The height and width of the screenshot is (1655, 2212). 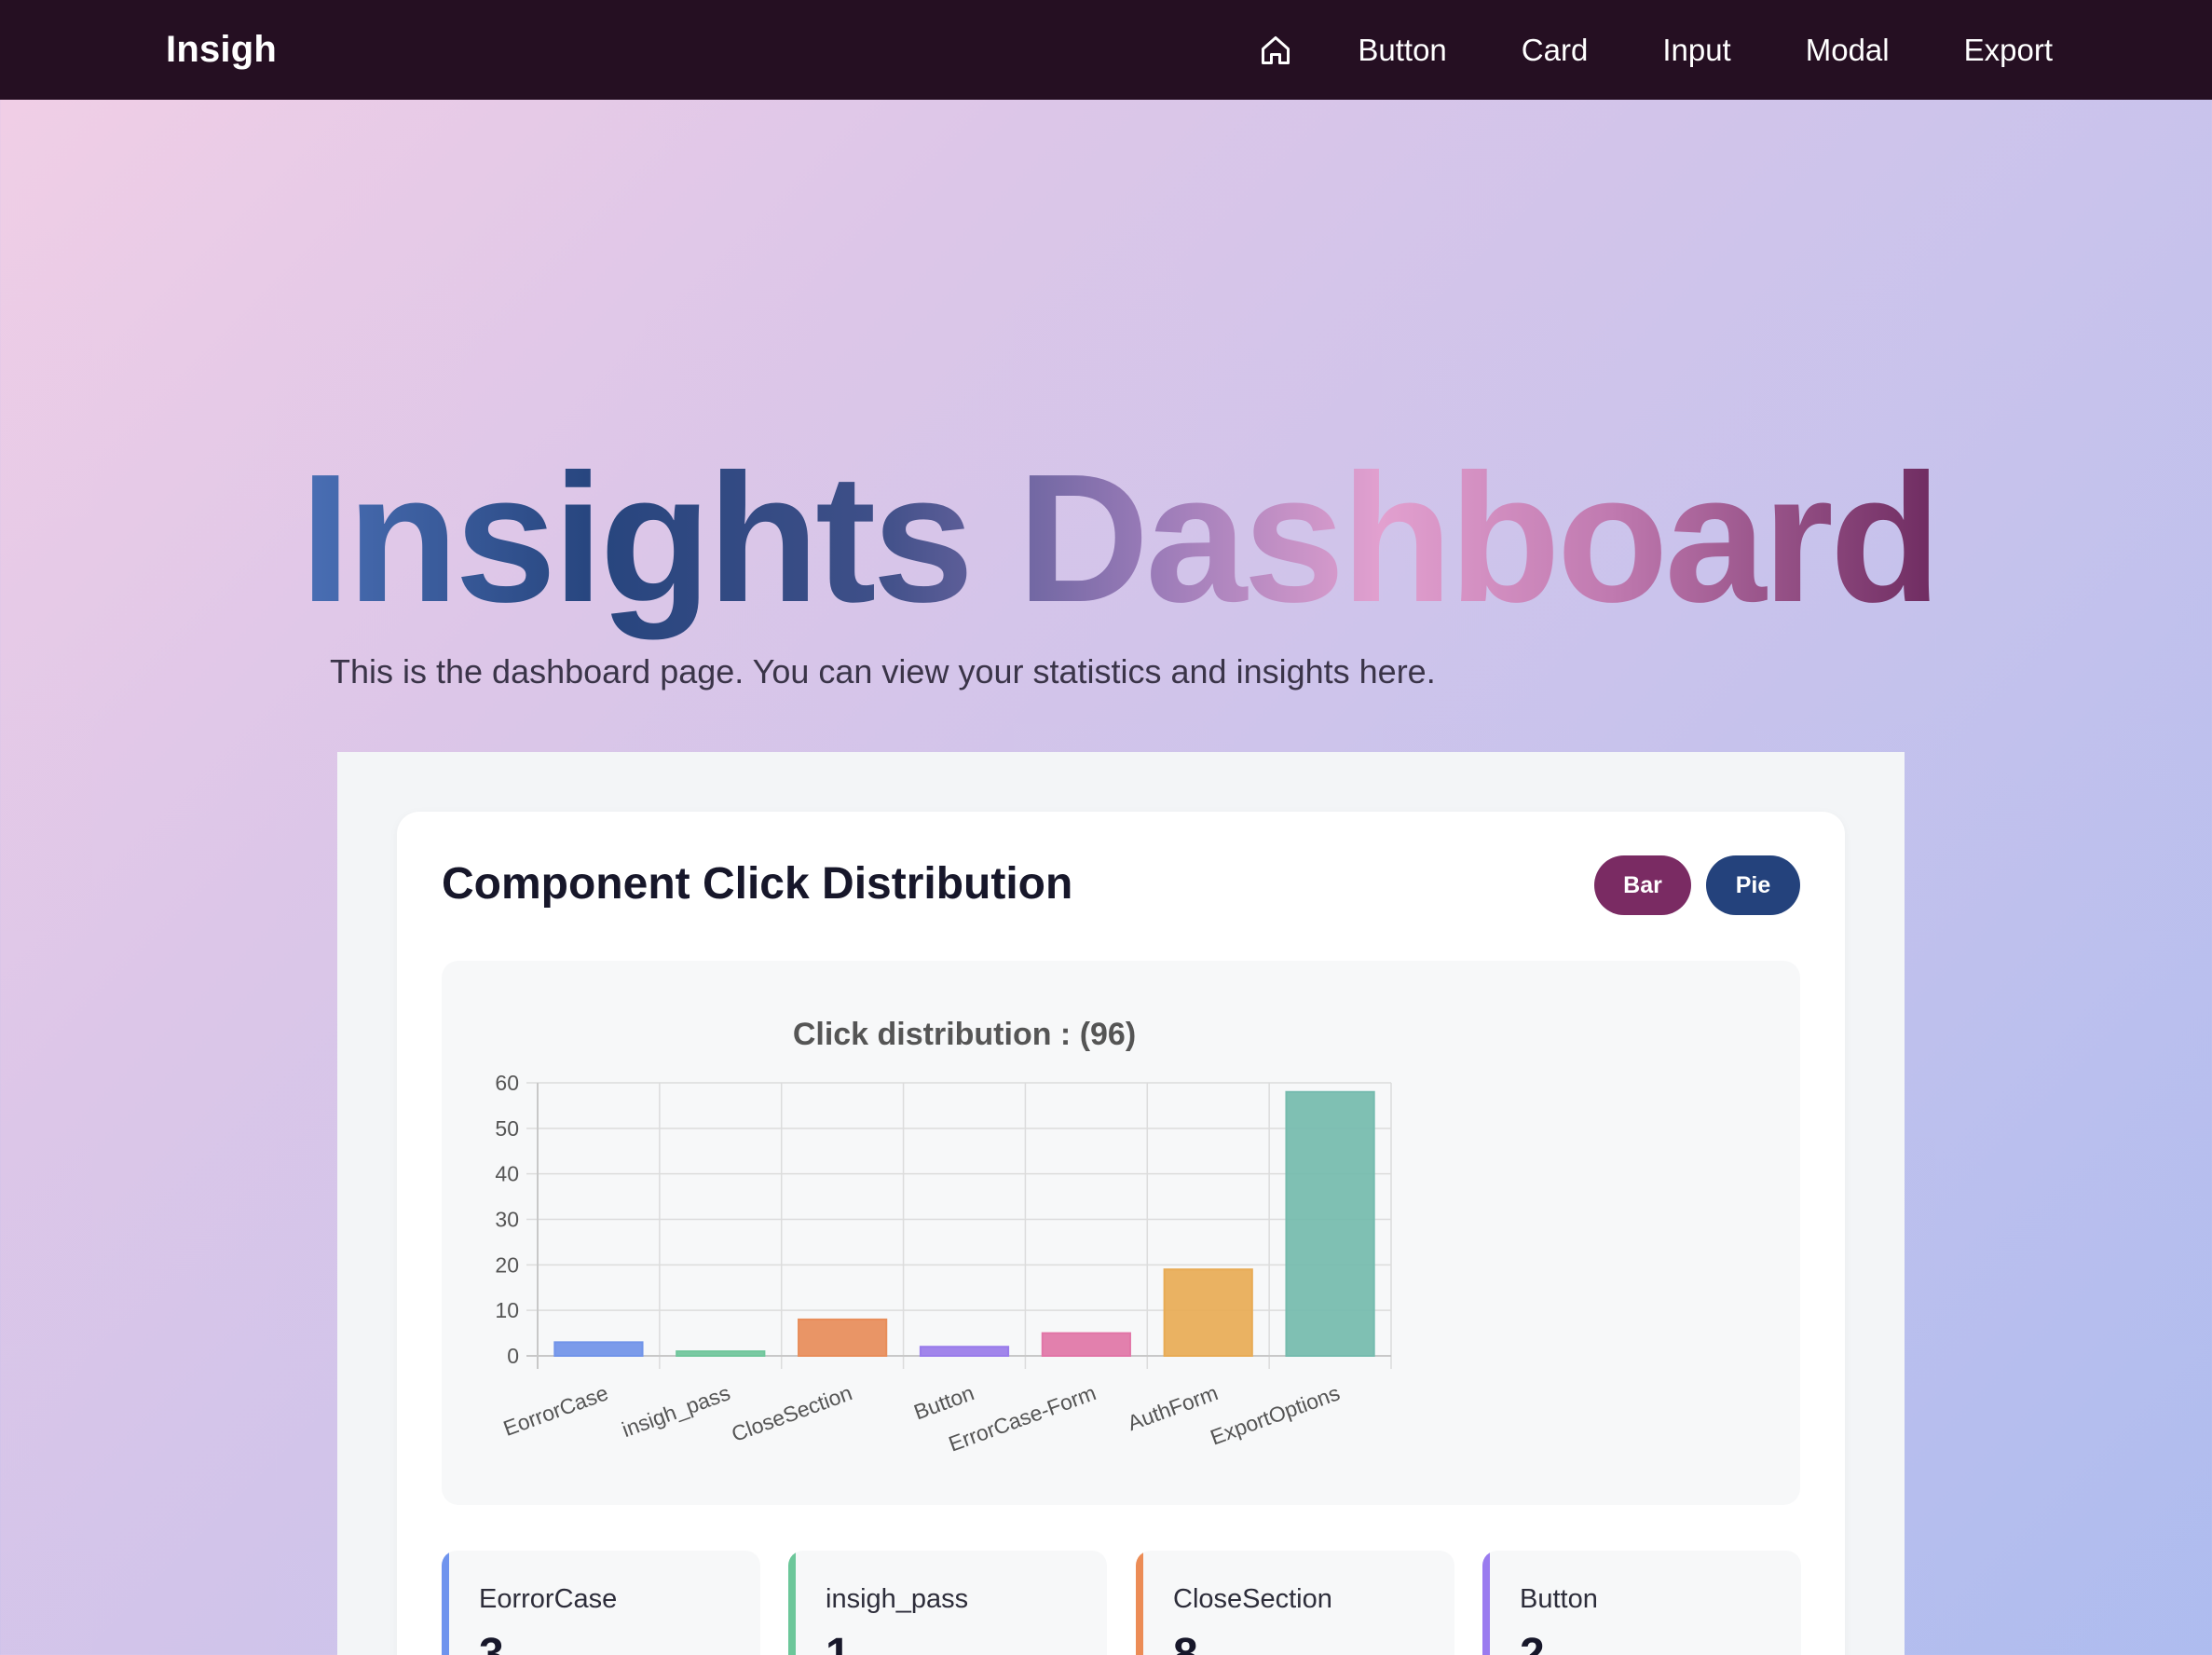 I want to click on bar-closesection, so click(x=843, y=1337).